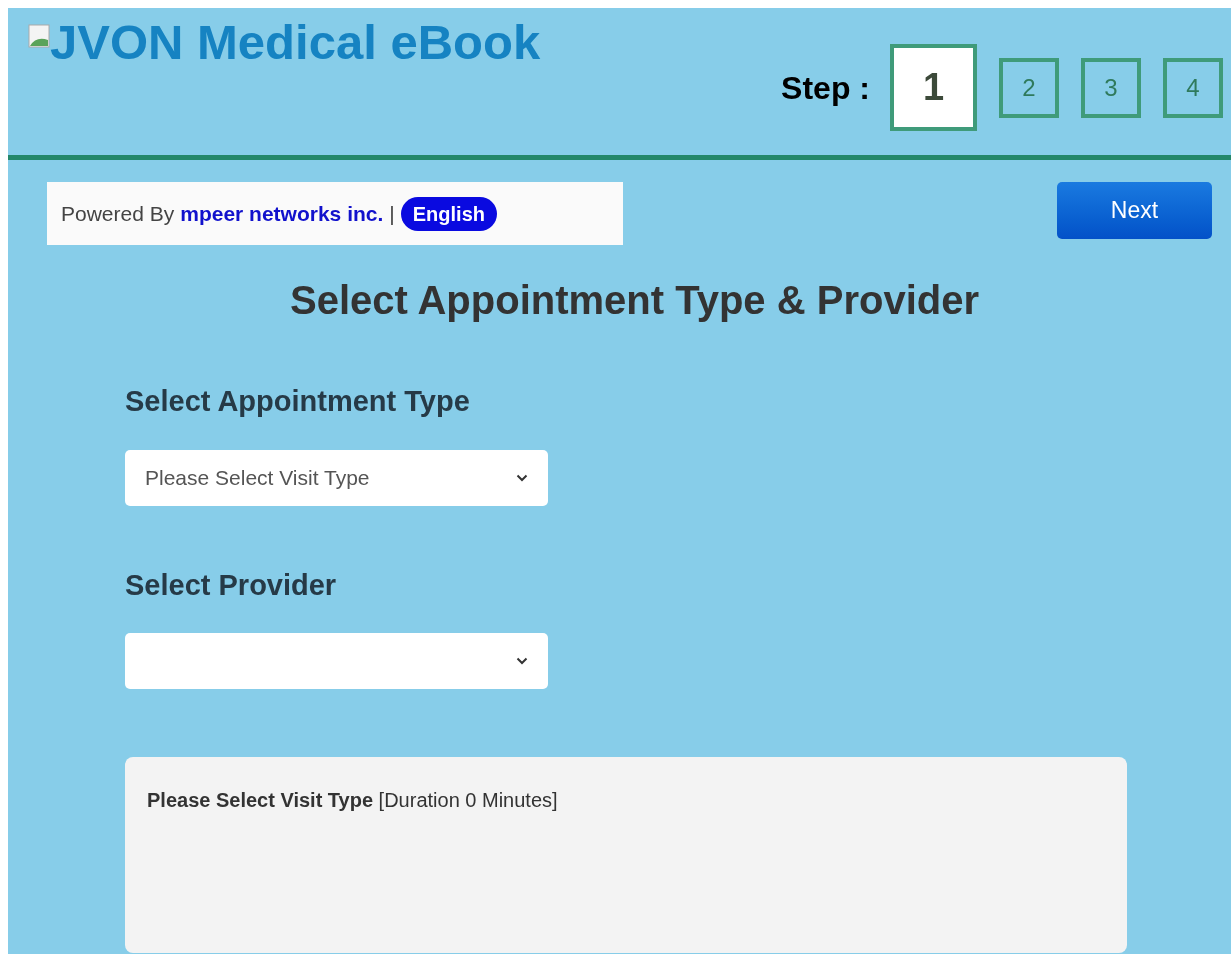 This screenshot has height=954, width=1231. I want to click on field-label: Select Appointment Type, so click(298, 401).